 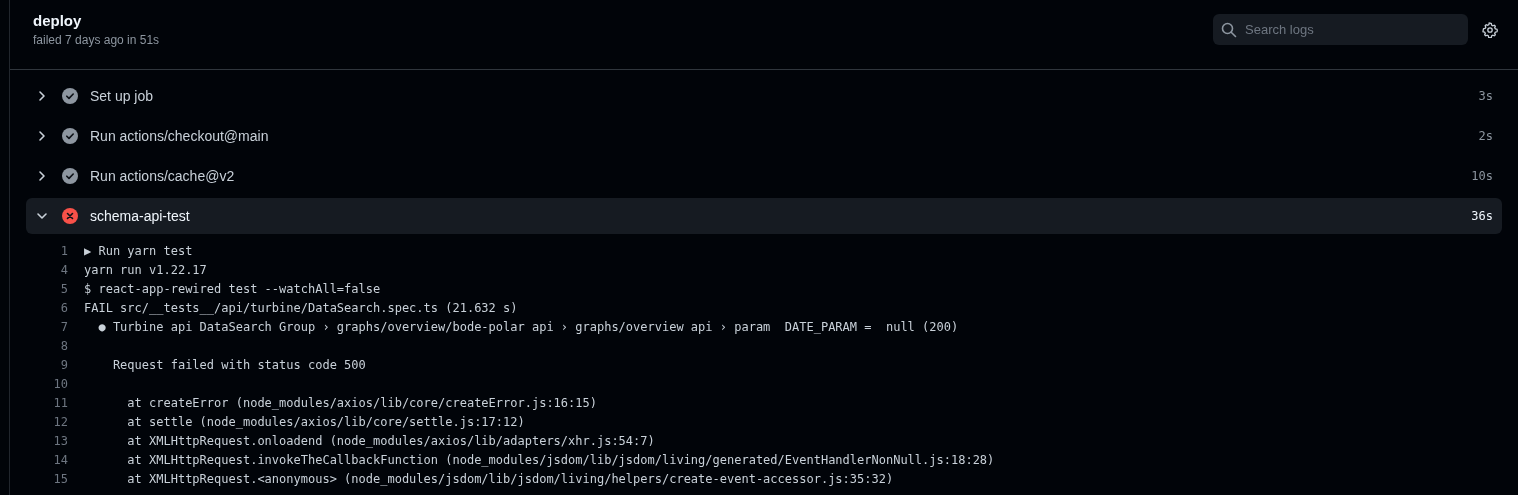 I want to click on line-number: 14, so click(x=60, y=459).